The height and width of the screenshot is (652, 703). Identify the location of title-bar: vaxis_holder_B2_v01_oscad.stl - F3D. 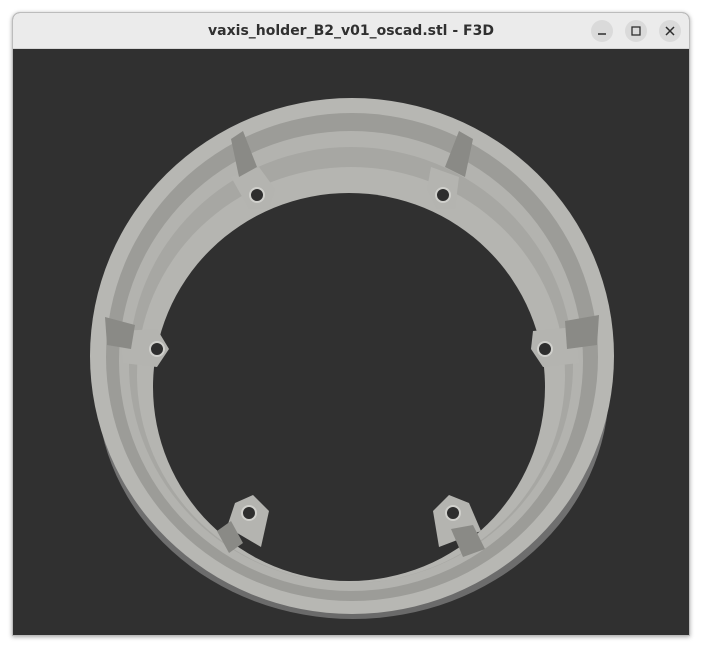
(351, 31).